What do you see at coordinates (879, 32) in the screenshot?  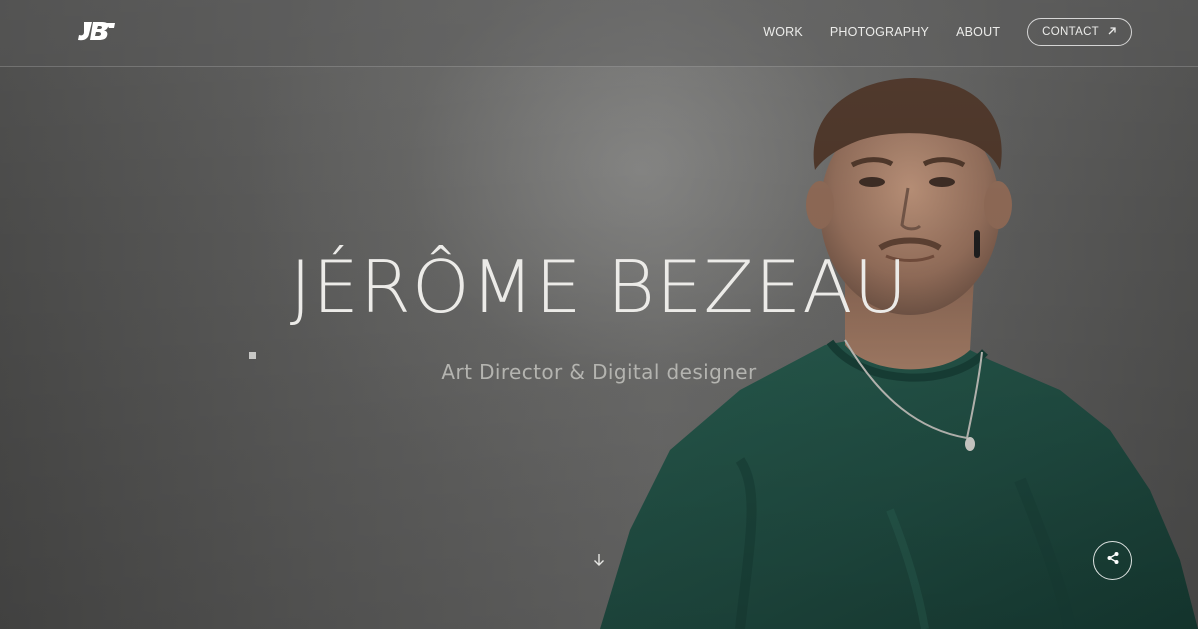 I see `nav-link-photography: PHOTOGRAPHY` at bounding box center [879, 32].